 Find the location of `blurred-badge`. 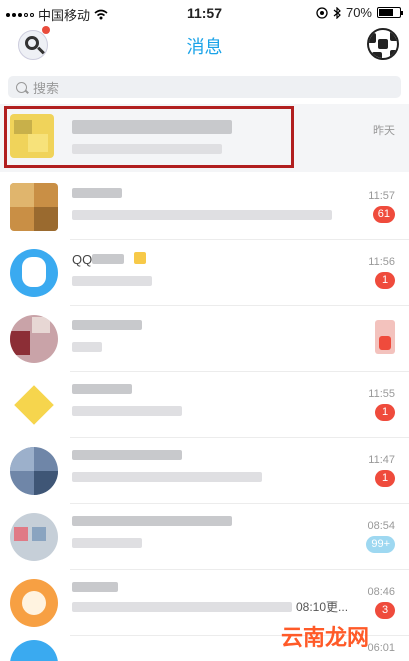

blurred-badge is located at coordinates (385, 343).